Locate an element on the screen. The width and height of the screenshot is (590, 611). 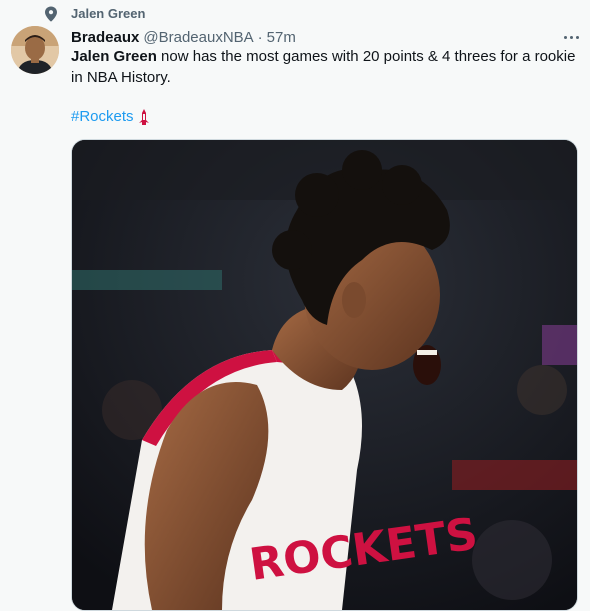
author-handle: @BradeauxNBA is located at coordinates (198, 37).